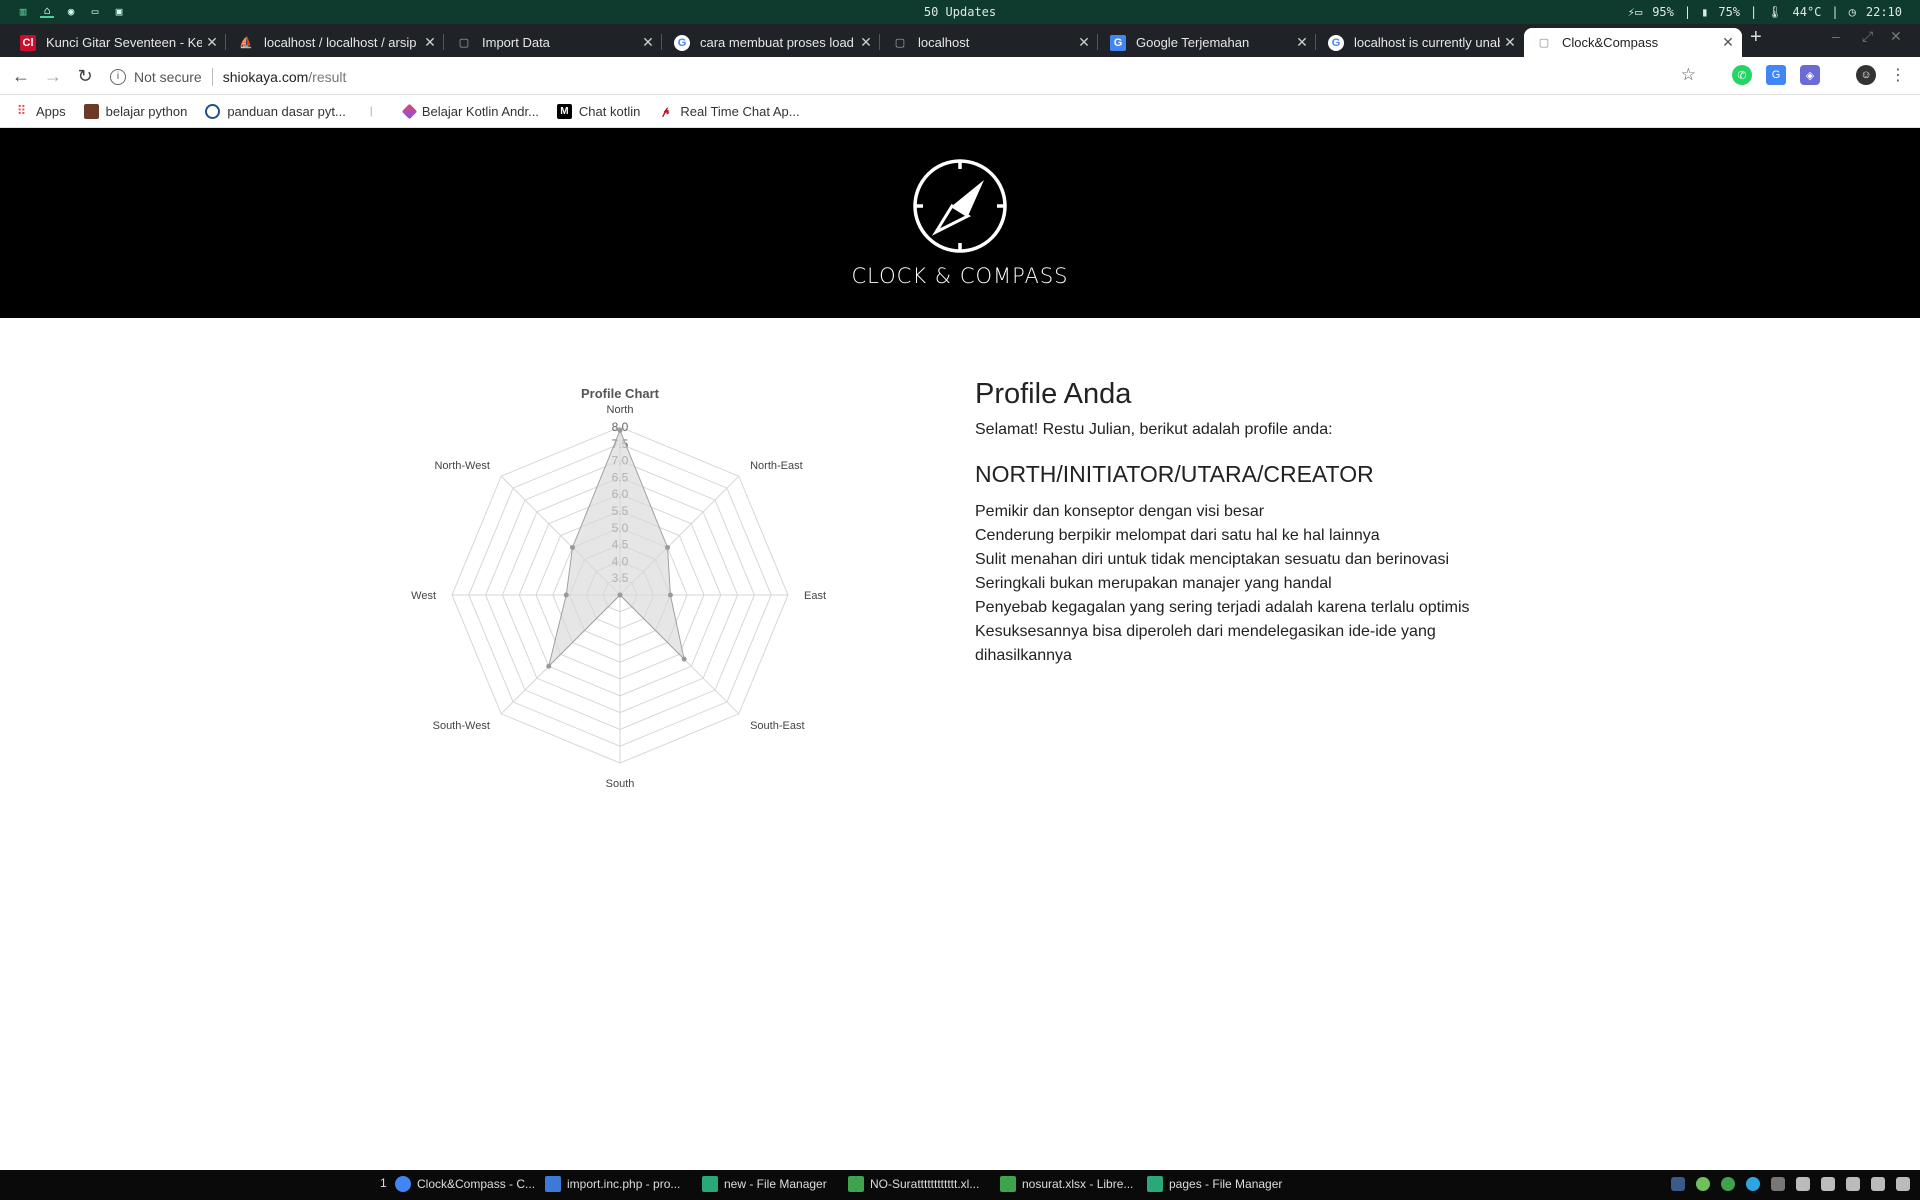 Image resolution: width=1920 pixels, height=1200 pixels. I want to click on tab: G localhost is currently unab ✕, so click(1420, 42).